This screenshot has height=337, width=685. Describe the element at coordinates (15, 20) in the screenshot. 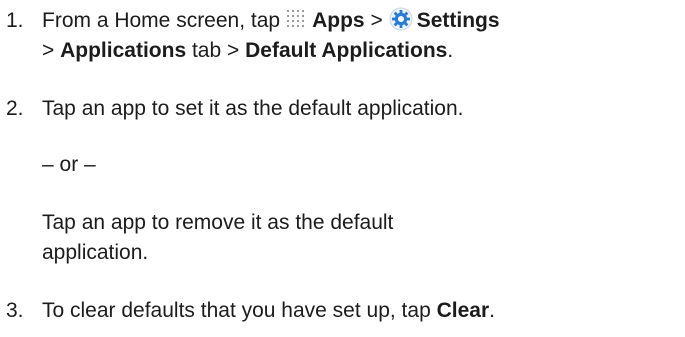

I see `step-number: 1.` at that location.